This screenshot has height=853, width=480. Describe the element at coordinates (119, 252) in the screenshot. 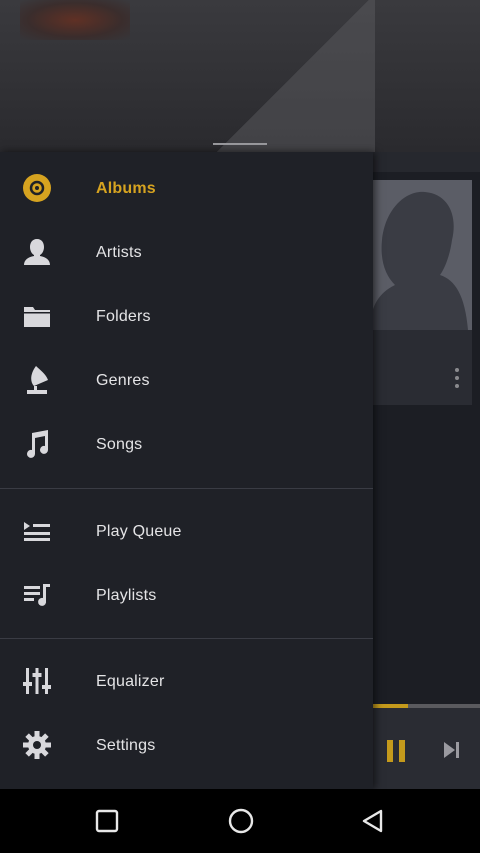

I see `drawer-item-label: Artists` at that location.